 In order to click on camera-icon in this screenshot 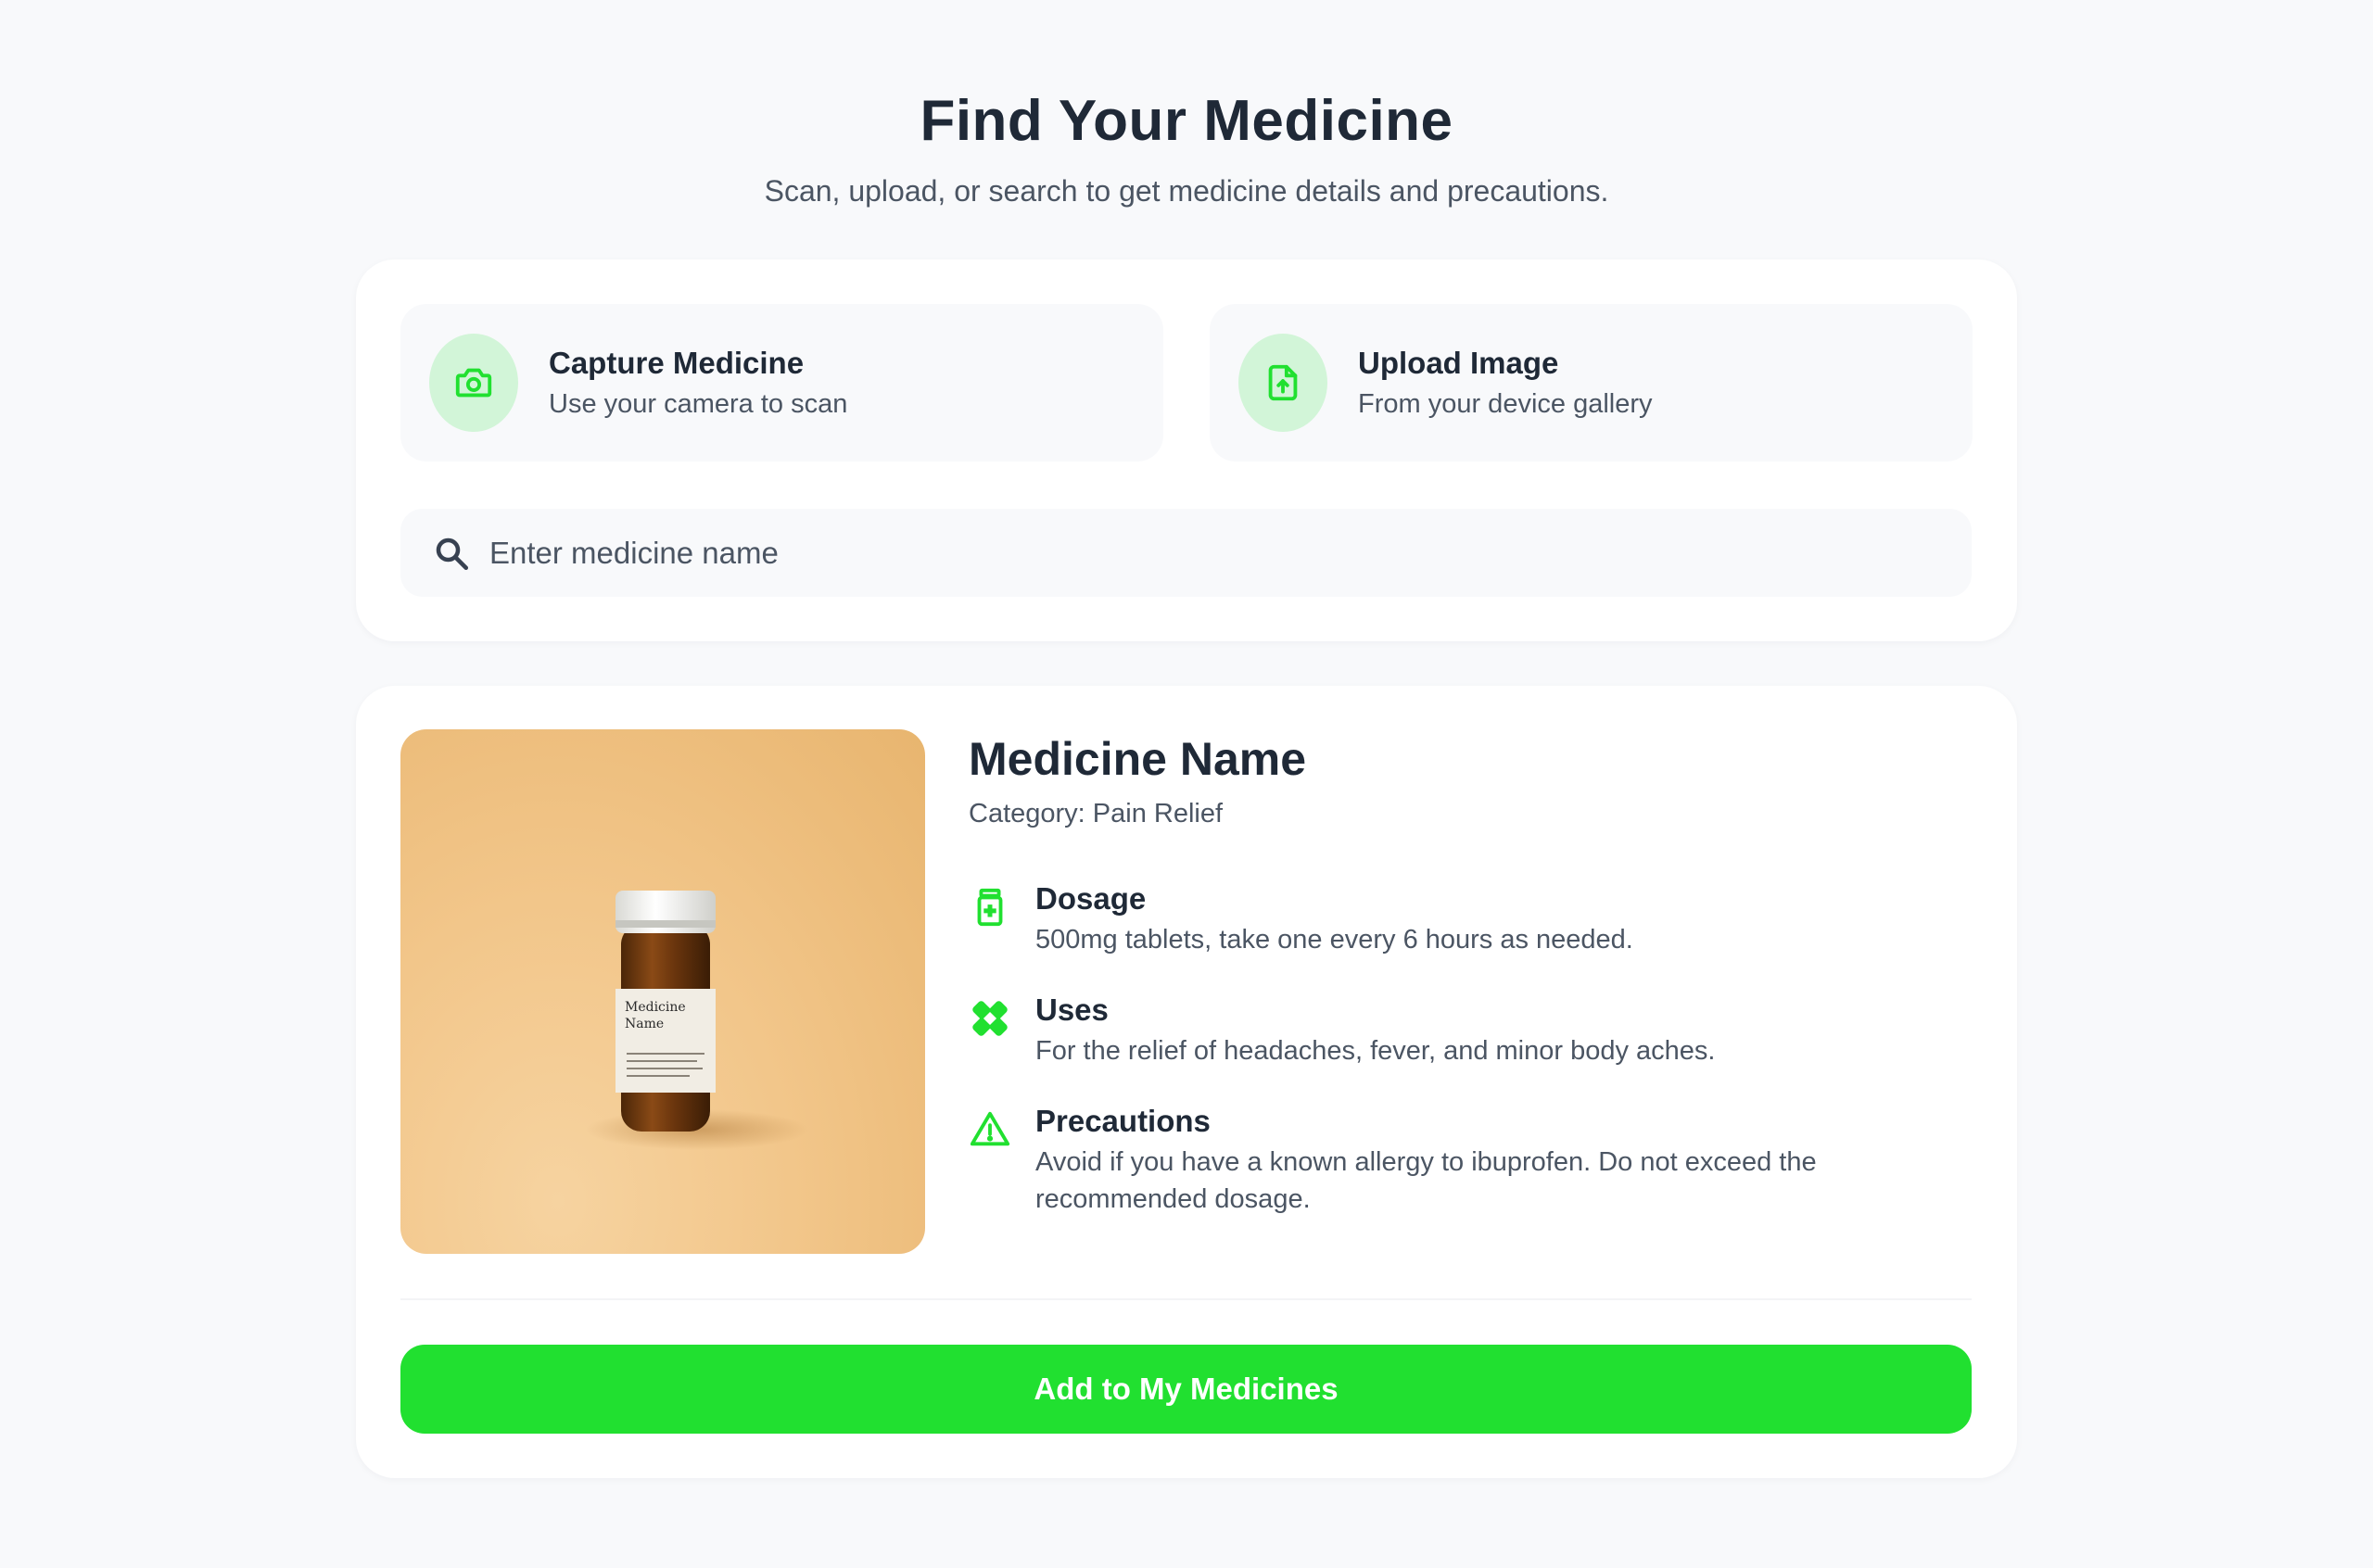, I will do `click(474, 383)`.